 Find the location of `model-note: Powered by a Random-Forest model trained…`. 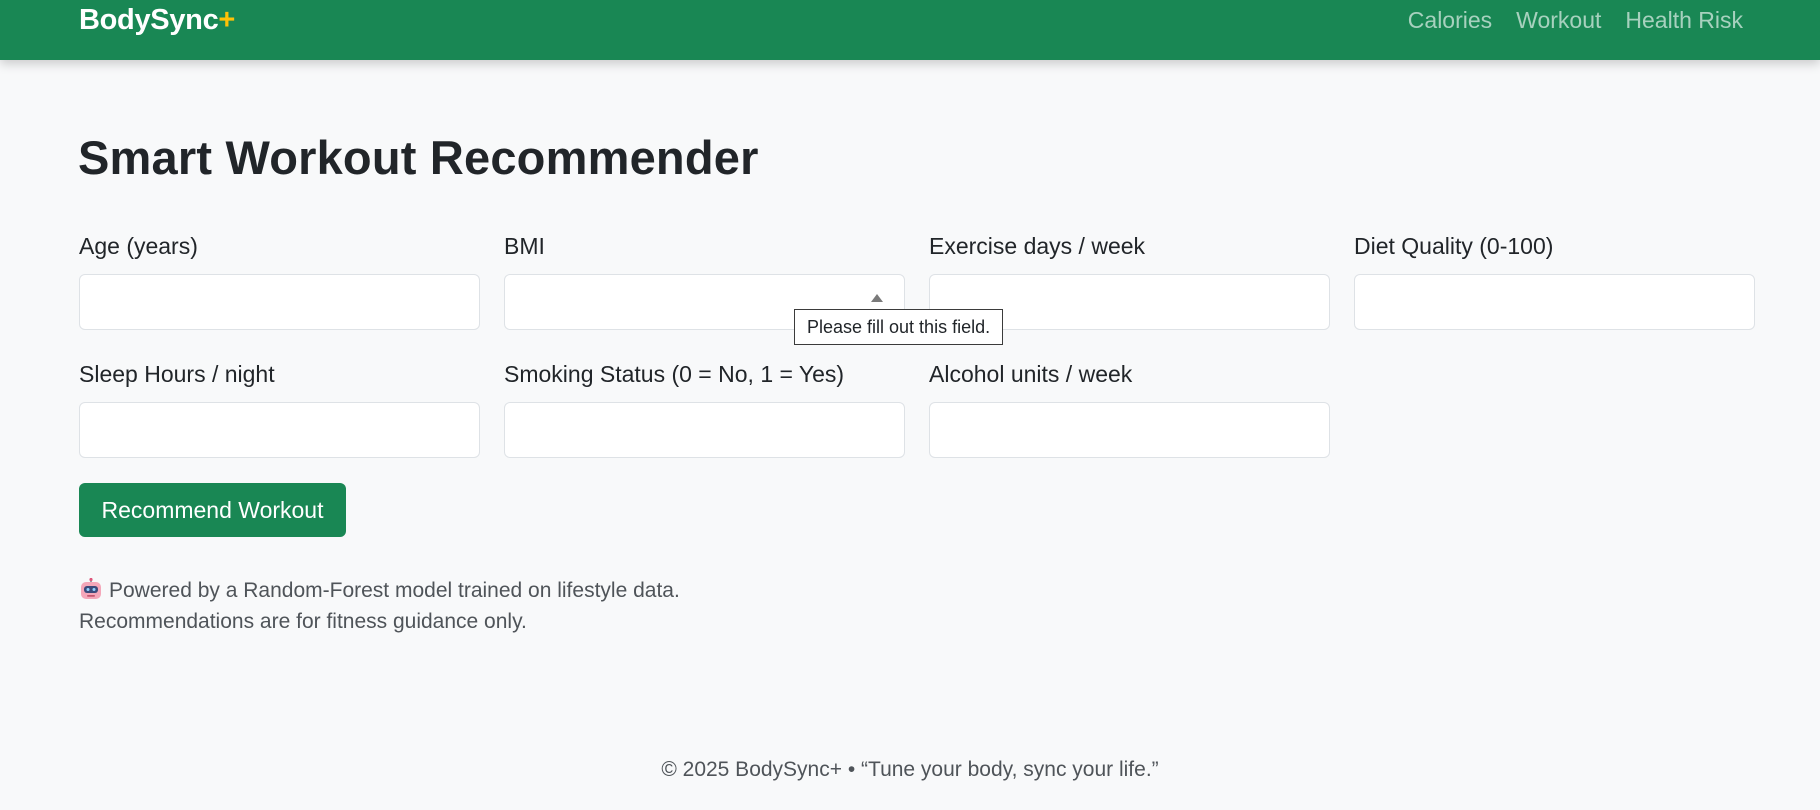

model-note: Powered by a Random-Forest model trained… is located at coordinates (379, 606).